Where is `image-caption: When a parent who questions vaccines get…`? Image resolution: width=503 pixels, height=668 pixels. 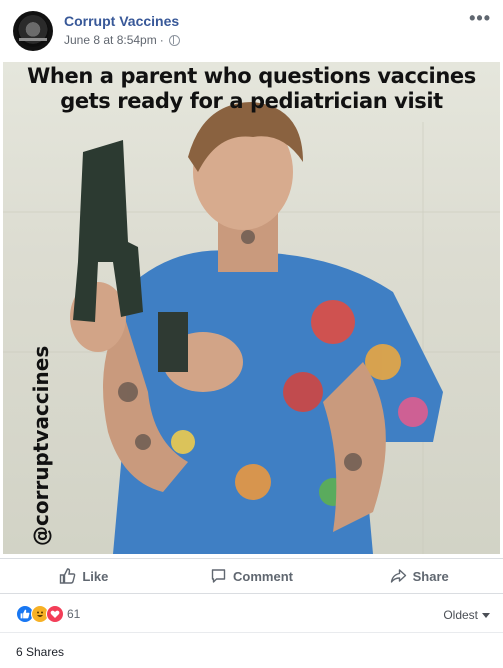 image-caption: When a parent who questions vaccines get… is located at coordinates (251, 89).